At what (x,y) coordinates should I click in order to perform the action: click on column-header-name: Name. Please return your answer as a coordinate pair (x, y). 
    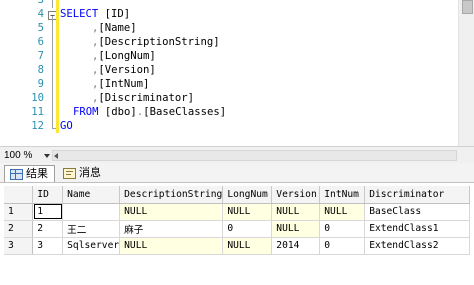
    Looking at the image, I should click on (91, 195).